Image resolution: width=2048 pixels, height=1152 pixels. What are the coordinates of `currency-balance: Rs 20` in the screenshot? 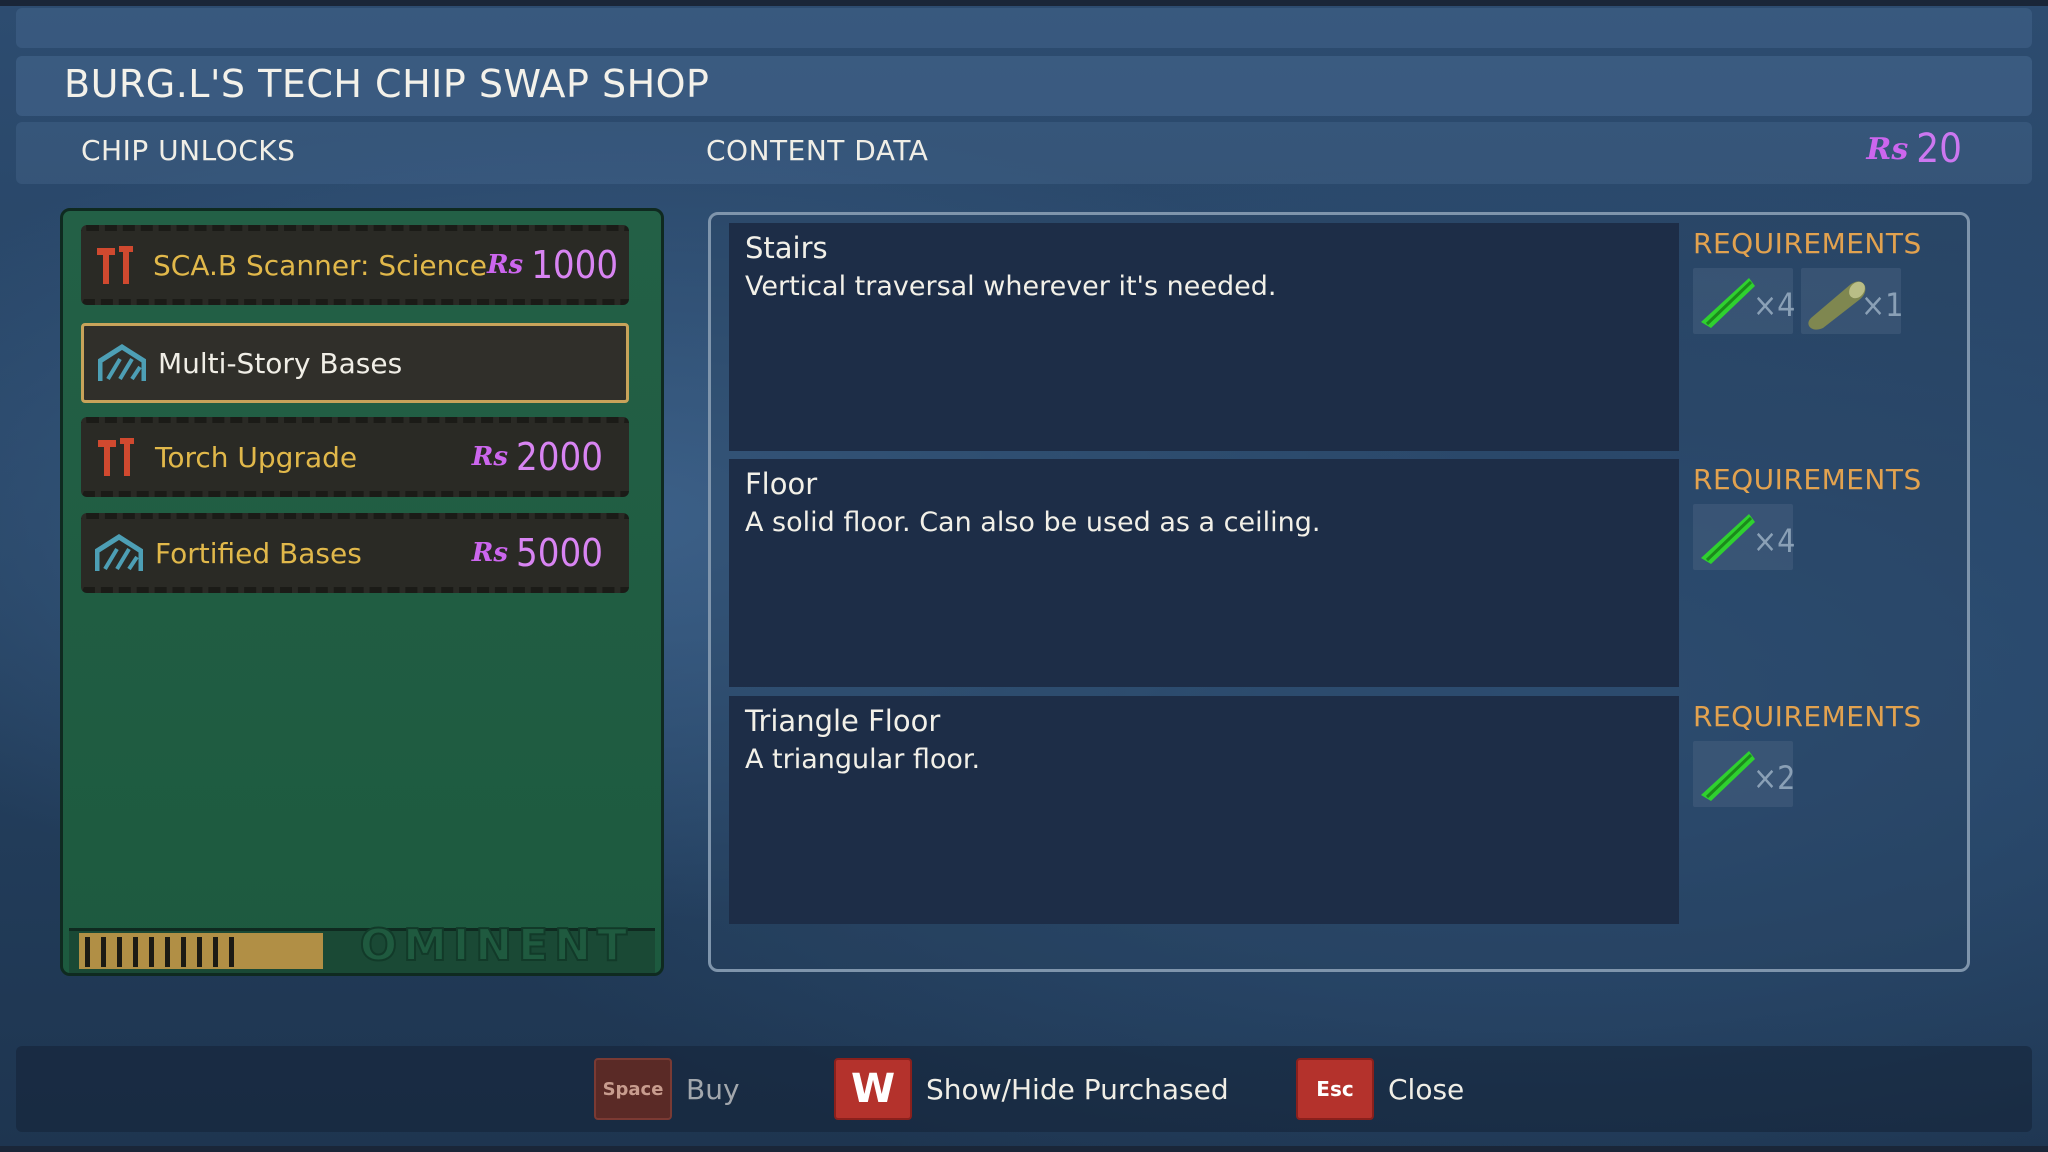 It's located at (1914, 149).